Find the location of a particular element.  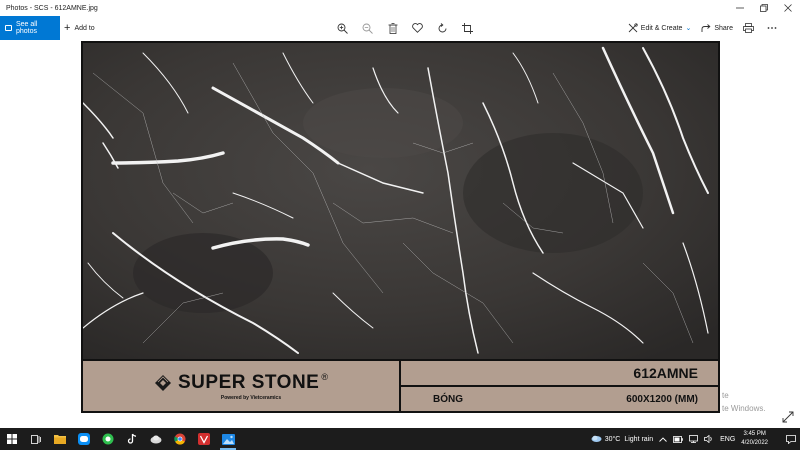

tiktok-icon is located at coordinates (132, 438).